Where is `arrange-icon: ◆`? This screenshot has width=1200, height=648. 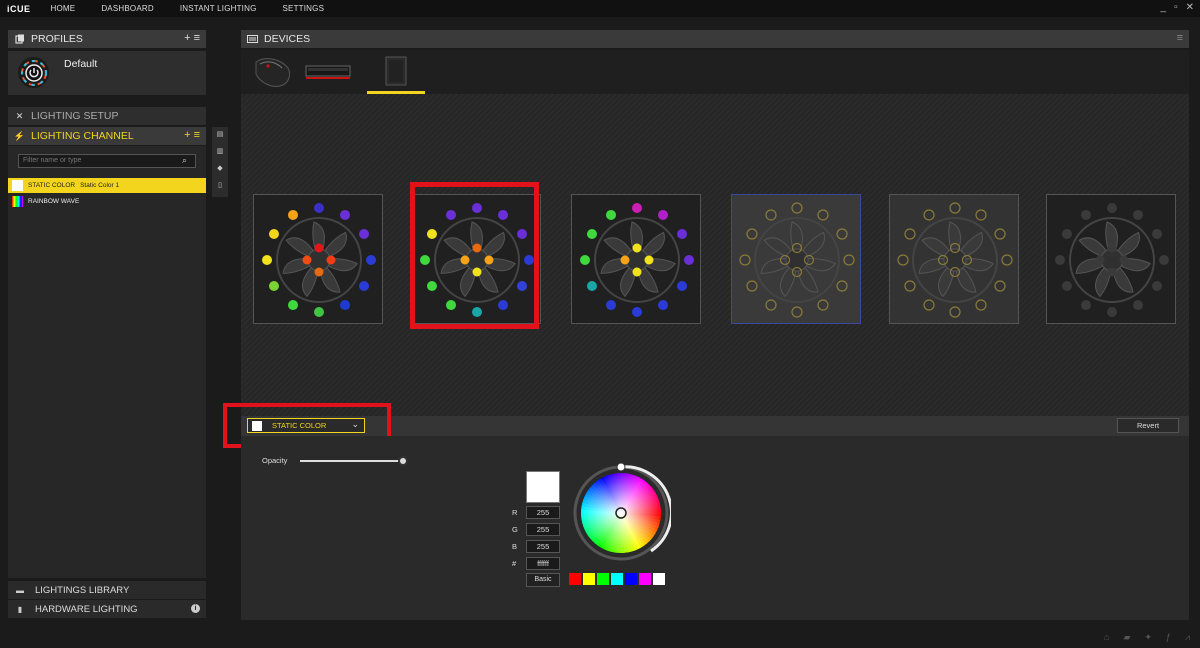
arrange-icon: ◆ is located at coordinates (219, 171).